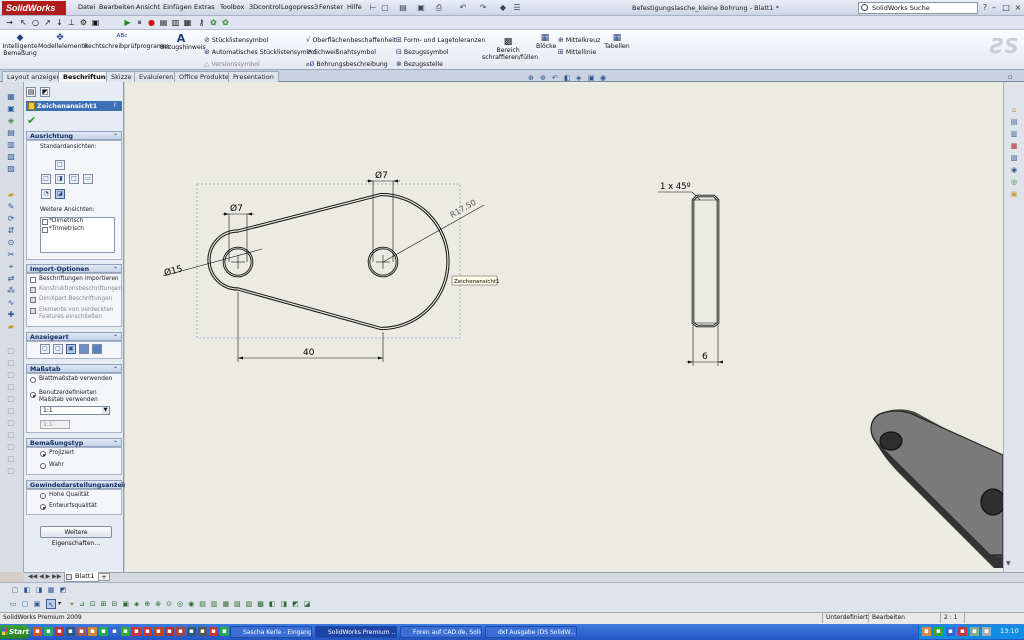  Describe the element at coordinates (60, 179) in the screenshot. I see `right-view-button: ◨` at that location.